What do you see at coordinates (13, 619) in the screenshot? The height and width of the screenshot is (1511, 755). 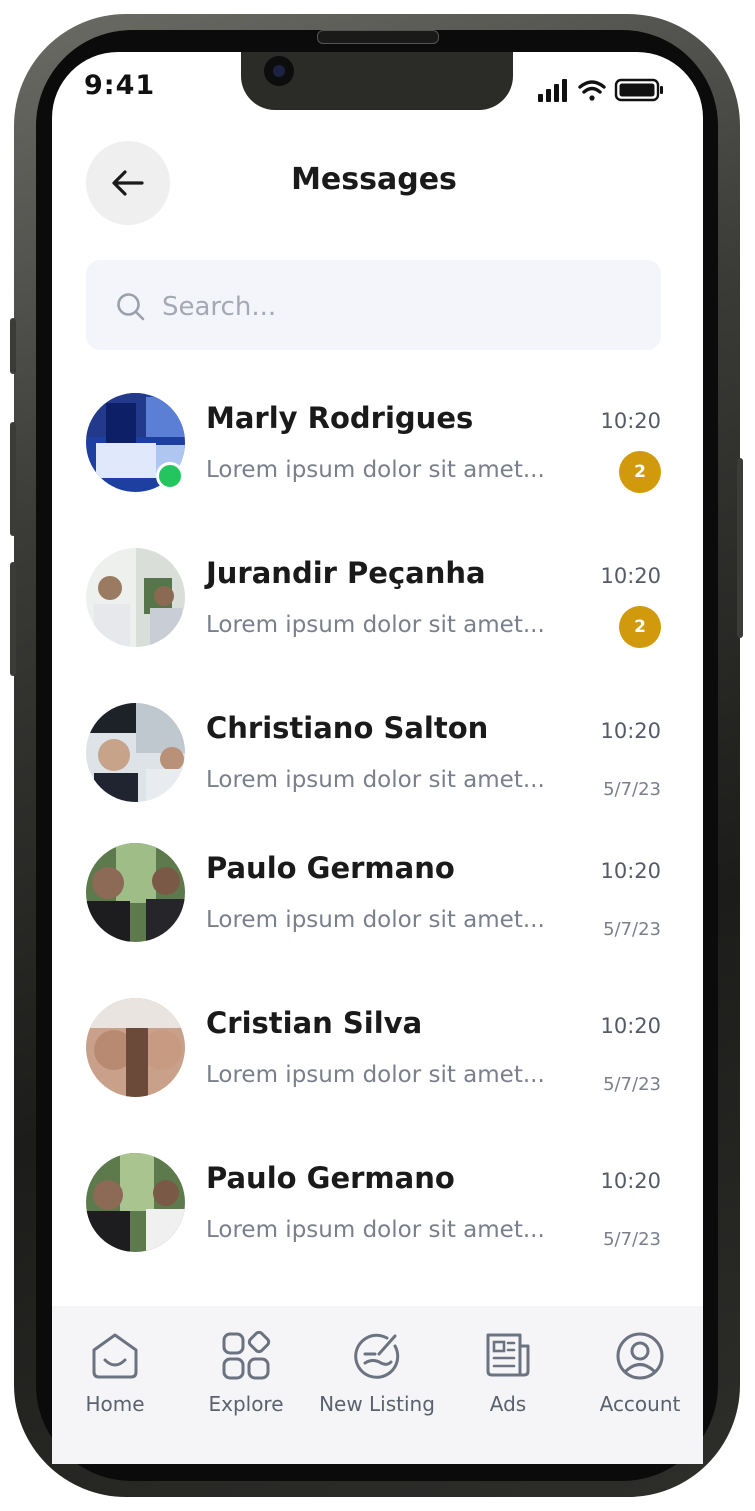 I see `volume-down-button` at bounding box center [13, 619].